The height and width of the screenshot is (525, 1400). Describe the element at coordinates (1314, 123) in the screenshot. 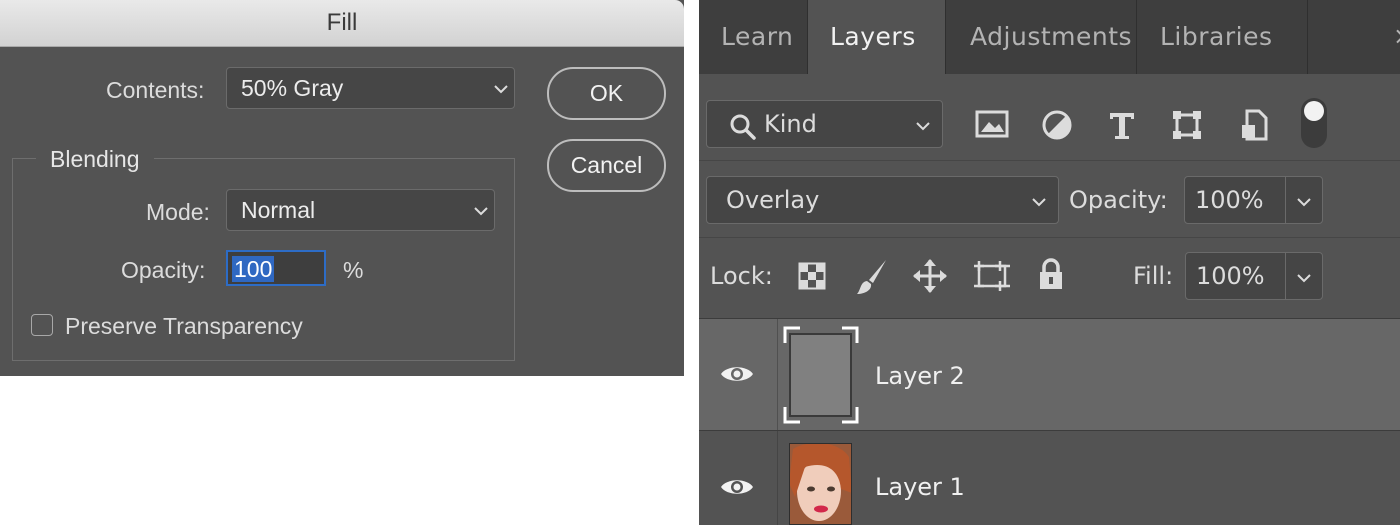

I see `filter-toggle-icon` at that location.